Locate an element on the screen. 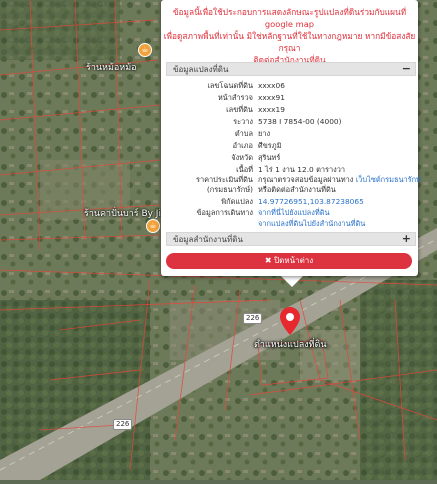 The height and width of the screenshot is (484, 437). row-coordinates: พิกัดแปลง 14.97726951,103.87238065 is located at coordinates (291, 201).